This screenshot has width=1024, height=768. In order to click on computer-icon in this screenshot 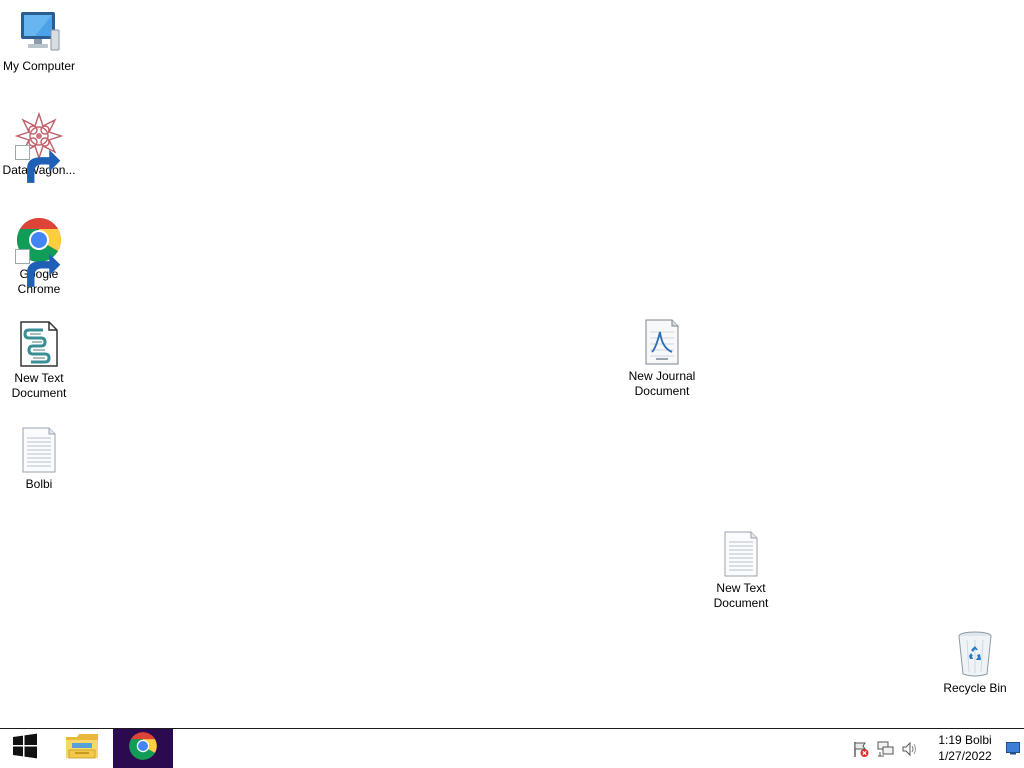, I will do `click(39, 32)`.